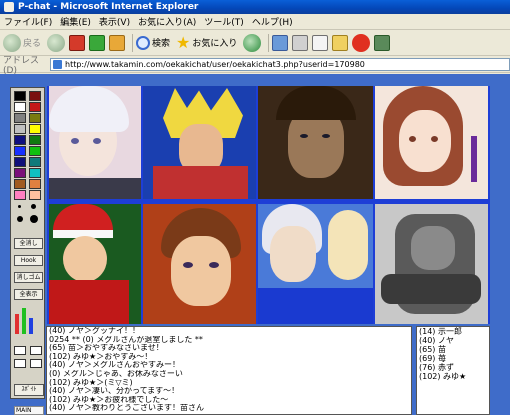  What do you see at coordinates (382, 43) in the screenshot?
I see `messenger-button` at bounding box center [382, 43].